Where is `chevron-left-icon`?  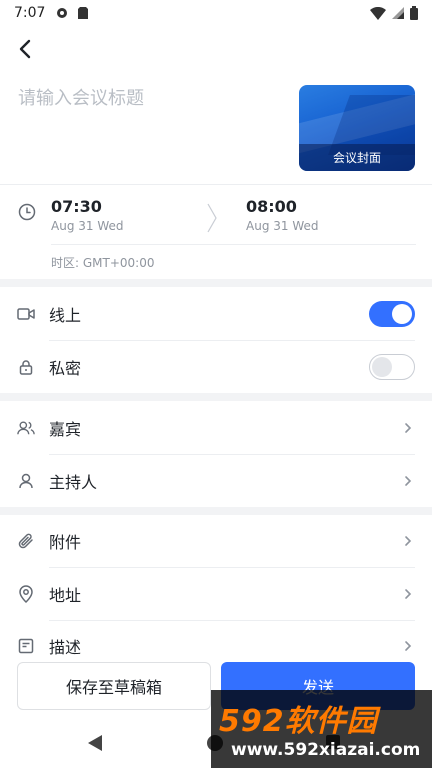
chevron-left-icon is located at coordinates (25, 49).